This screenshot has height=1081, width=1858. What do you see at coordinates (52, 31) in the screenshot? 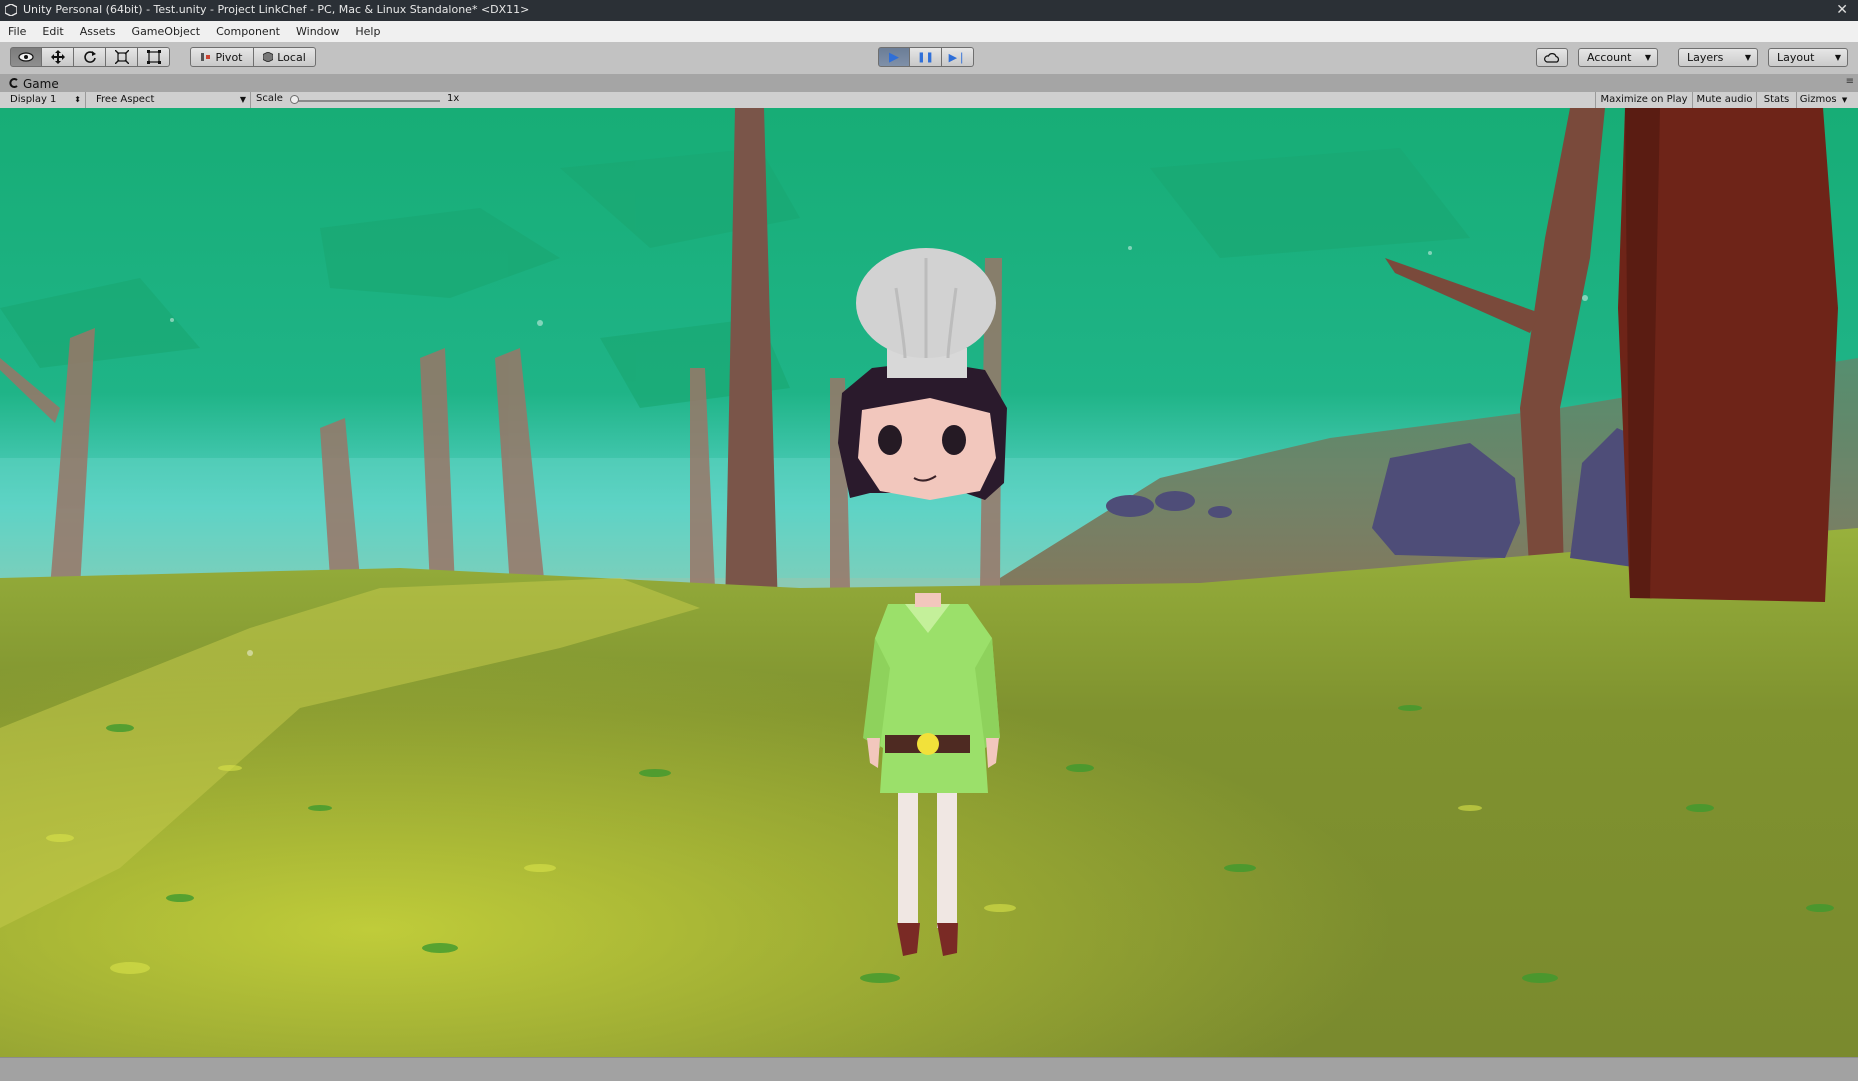
I see `menu-edit: Edit` at bounding box center [52, 31].